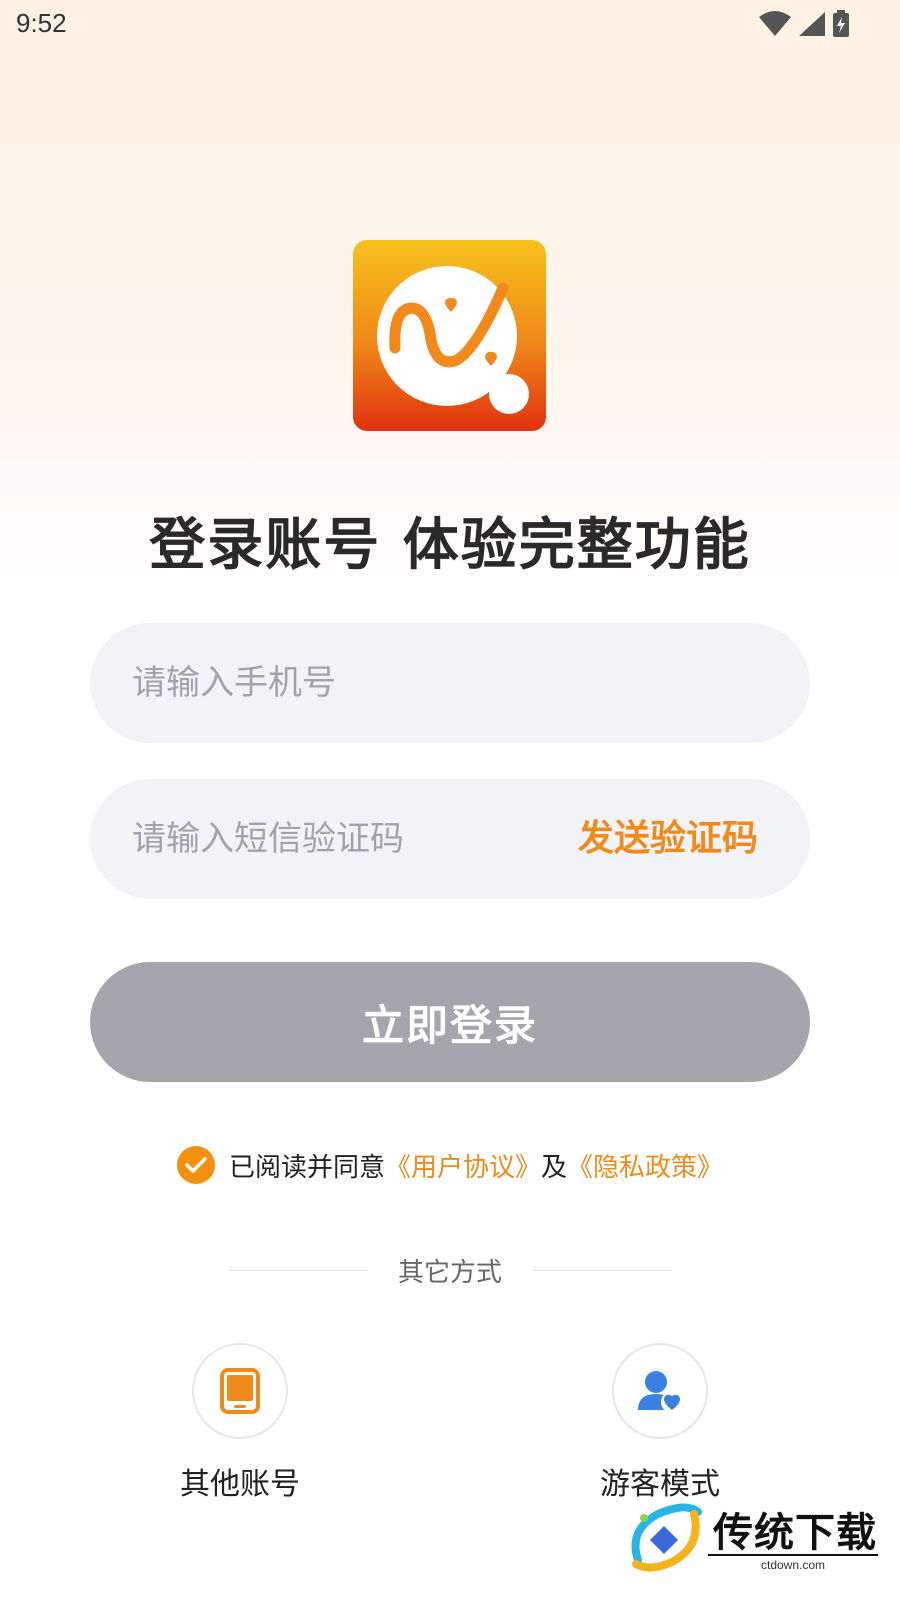 The width and height of the screenshot is (900, 1600). Describe the element at coordinates (450, 1022) in the screenshot. I see `login-button: 立即登录` at that location.